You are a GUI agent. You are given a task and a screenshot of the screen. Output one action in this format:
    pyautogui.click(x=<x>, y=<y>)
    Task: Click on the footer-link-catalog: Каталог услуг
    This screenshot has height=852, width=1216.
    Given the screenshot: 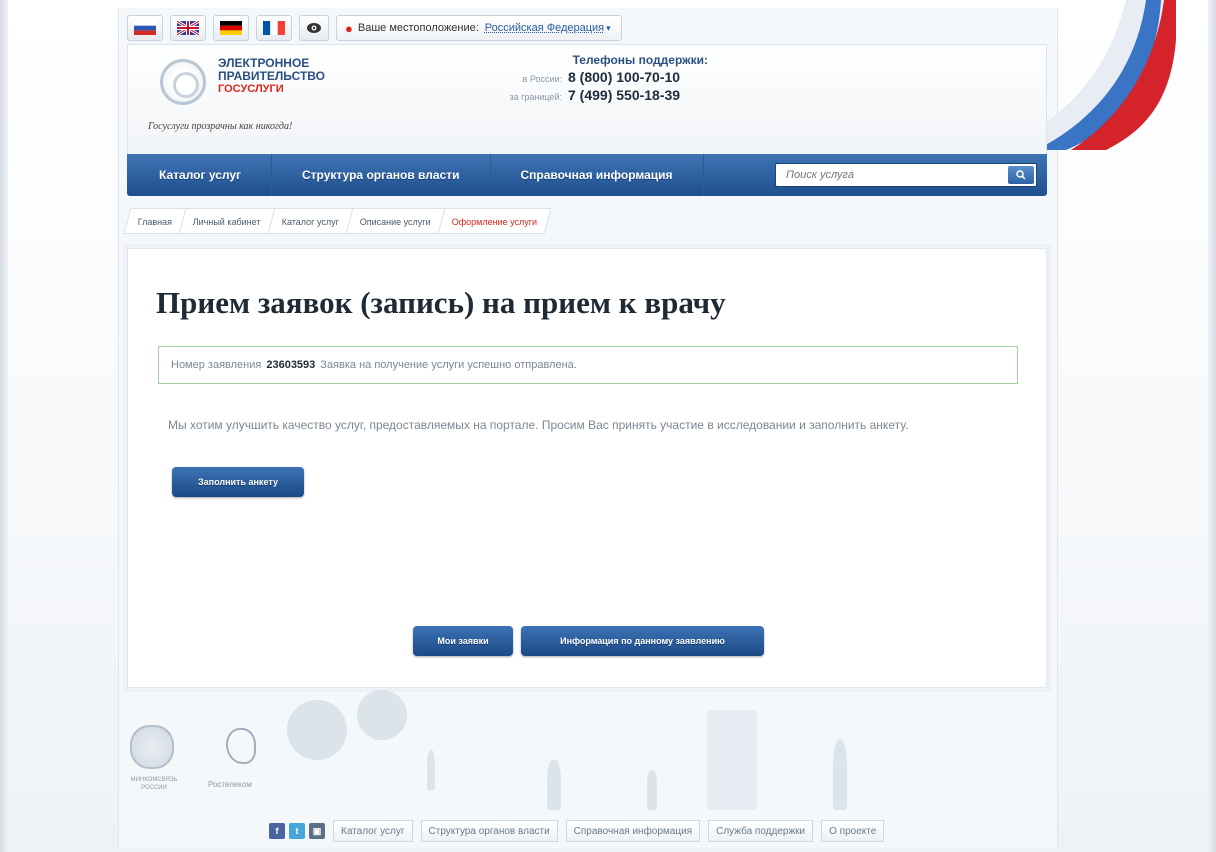 What is the action you would take?
    pyautogui.click(x=373, y=831)
    